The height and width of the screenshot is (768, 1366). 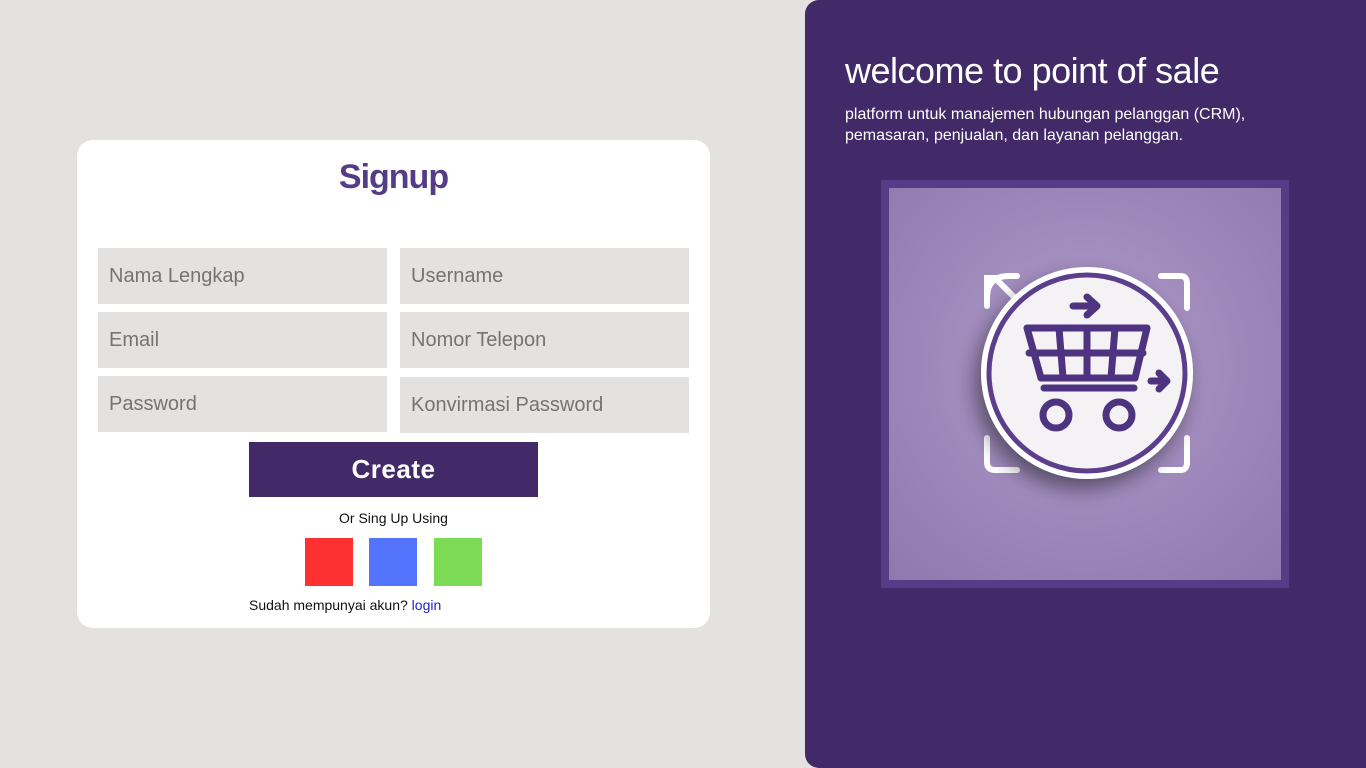 What do you see at coordinates (544, 340) in the screenshot?
I see `phone-input` at bounding box center [544, 340].